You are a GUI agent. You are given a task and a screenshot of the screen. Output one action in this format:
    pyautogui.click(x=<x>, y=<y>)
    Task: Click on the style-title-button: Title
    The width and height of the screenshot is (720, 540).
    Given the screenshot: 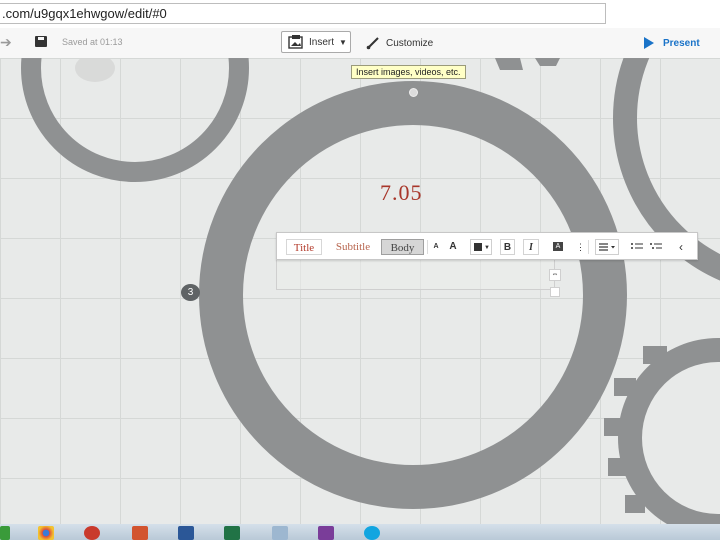 What is the action you would take?
    pyautogui.click(x=304, y=247)
    